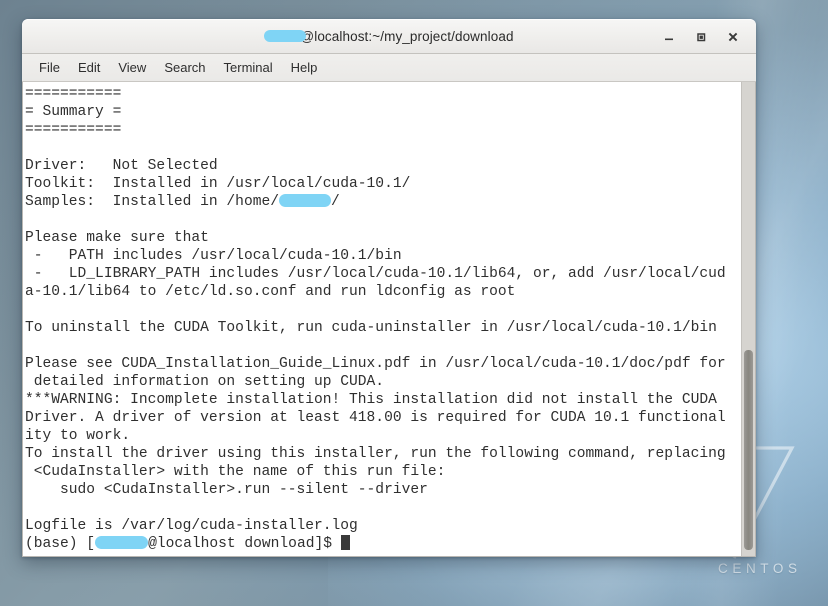 The width and height of the screenshot is (828, 606). Describe the element at coordinates (152, 202) in the screenshot. I see `terminal-line-text: Samples: Installed in /home/` at that location.